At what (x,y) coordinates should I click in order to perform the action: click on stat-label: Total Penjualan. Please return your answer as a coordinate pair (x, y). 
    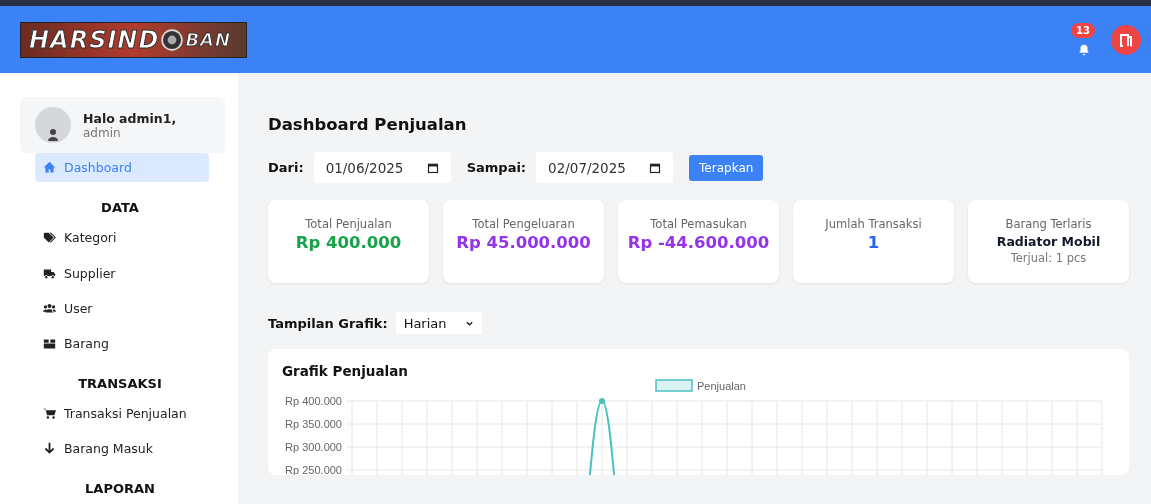
    Looking at the image, I should click on (348, 224).